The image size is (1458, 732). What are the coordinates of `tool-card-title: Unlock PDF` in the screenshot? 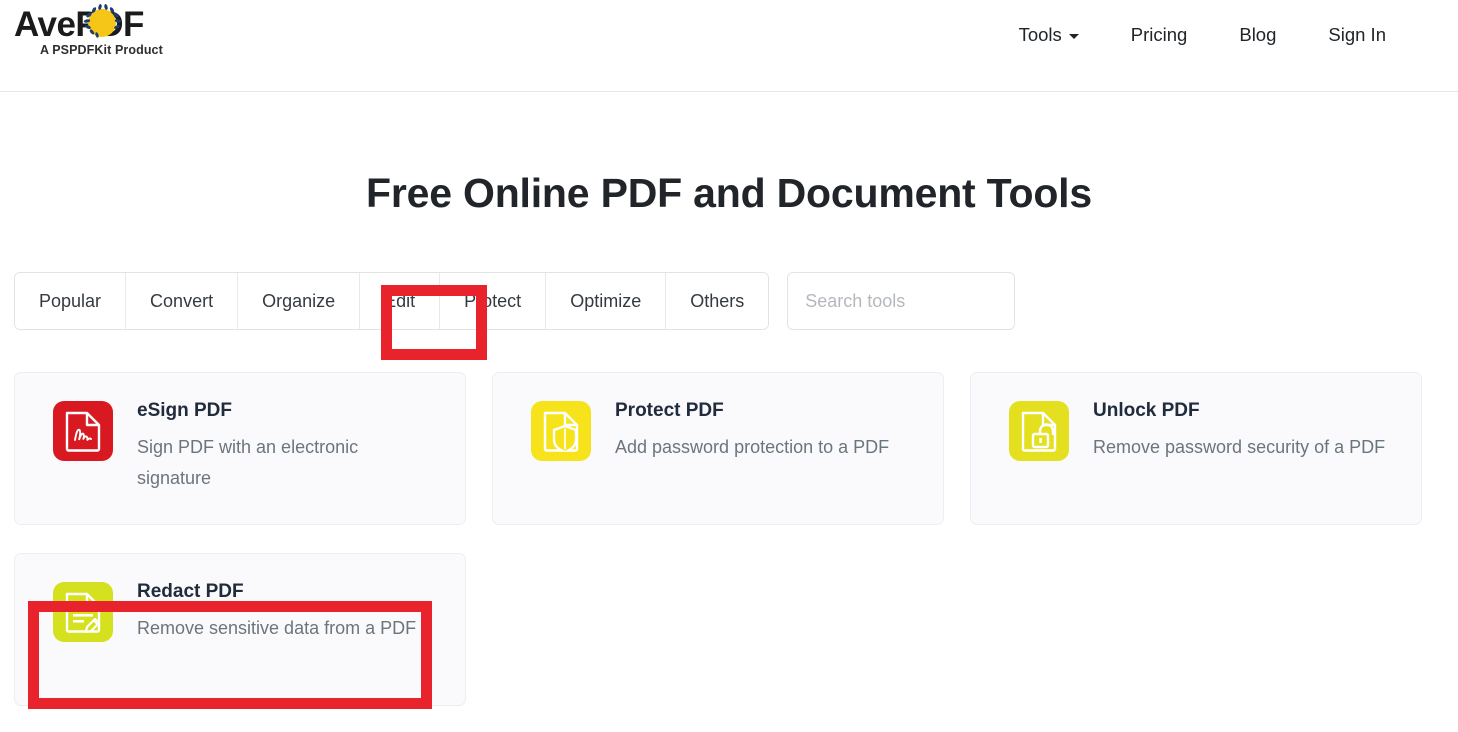 It's located at (1146, 410).